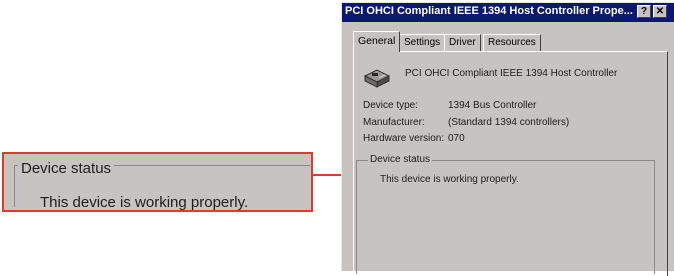  Describe the element at coordinates (66, 169) in the screenshot. I see `zoom-status-legend: Device status` at that location.